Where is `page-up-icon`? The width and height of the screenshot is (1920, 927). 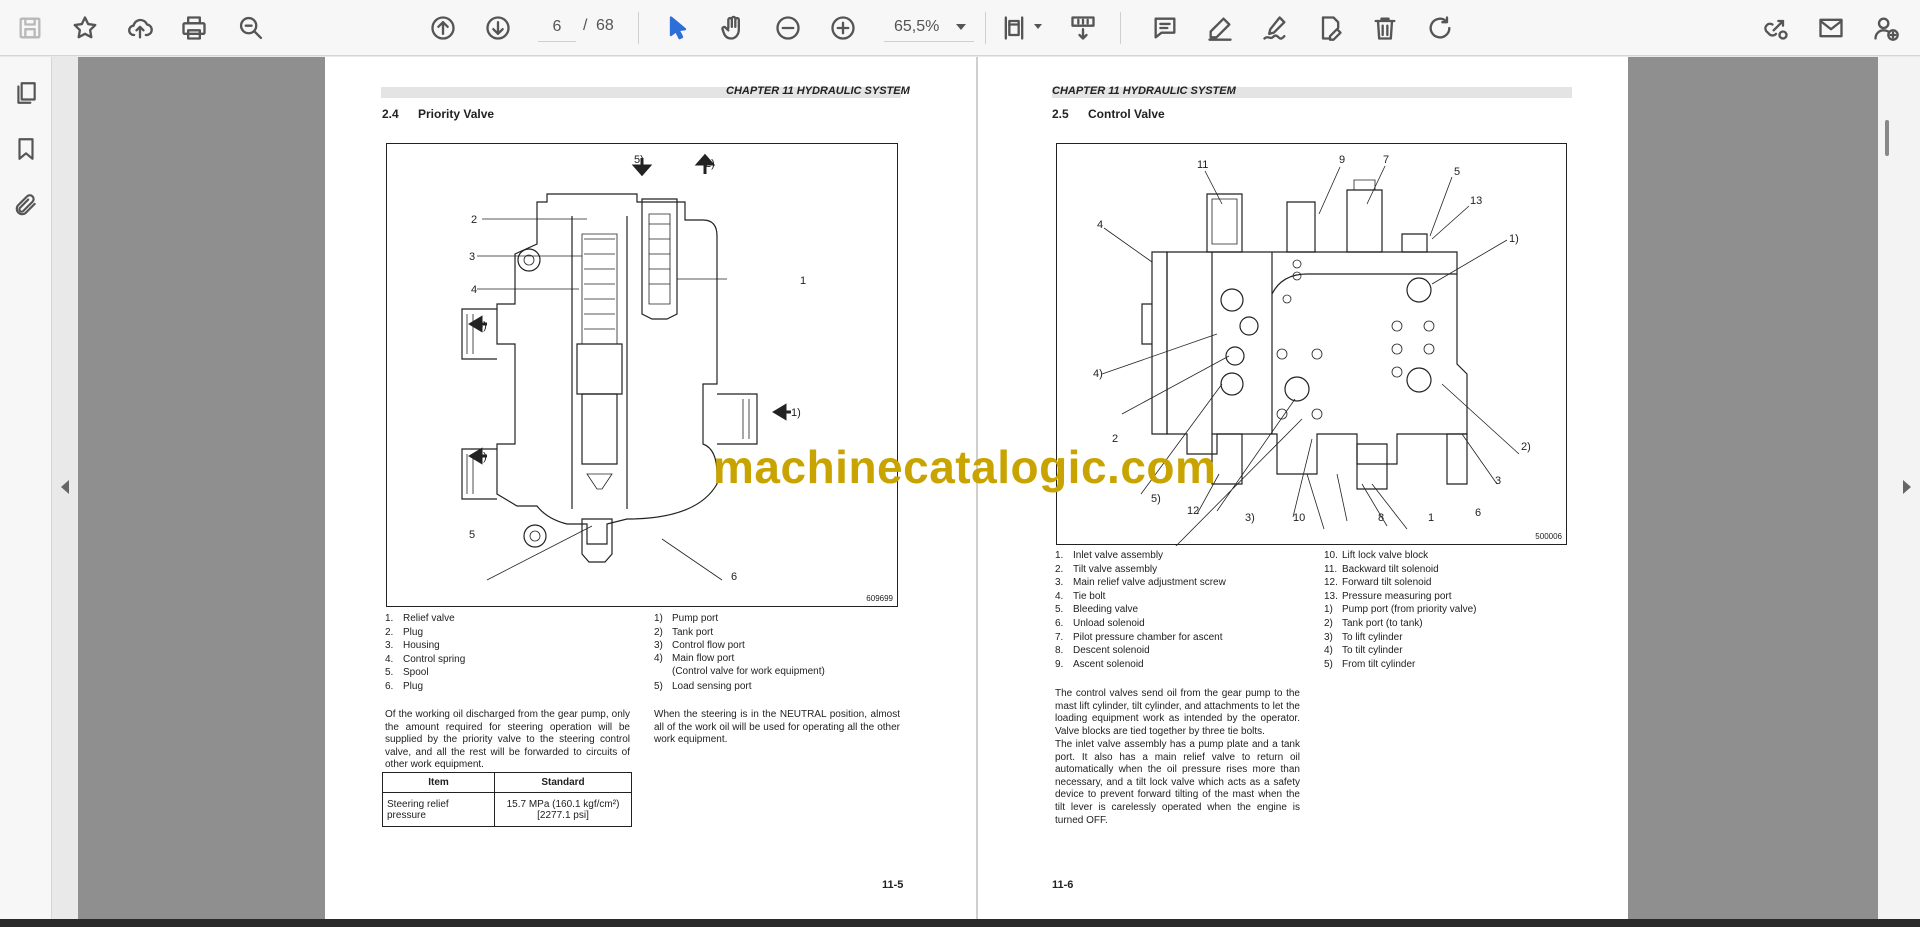 page-up-icon is located at coordinates (443, 28).